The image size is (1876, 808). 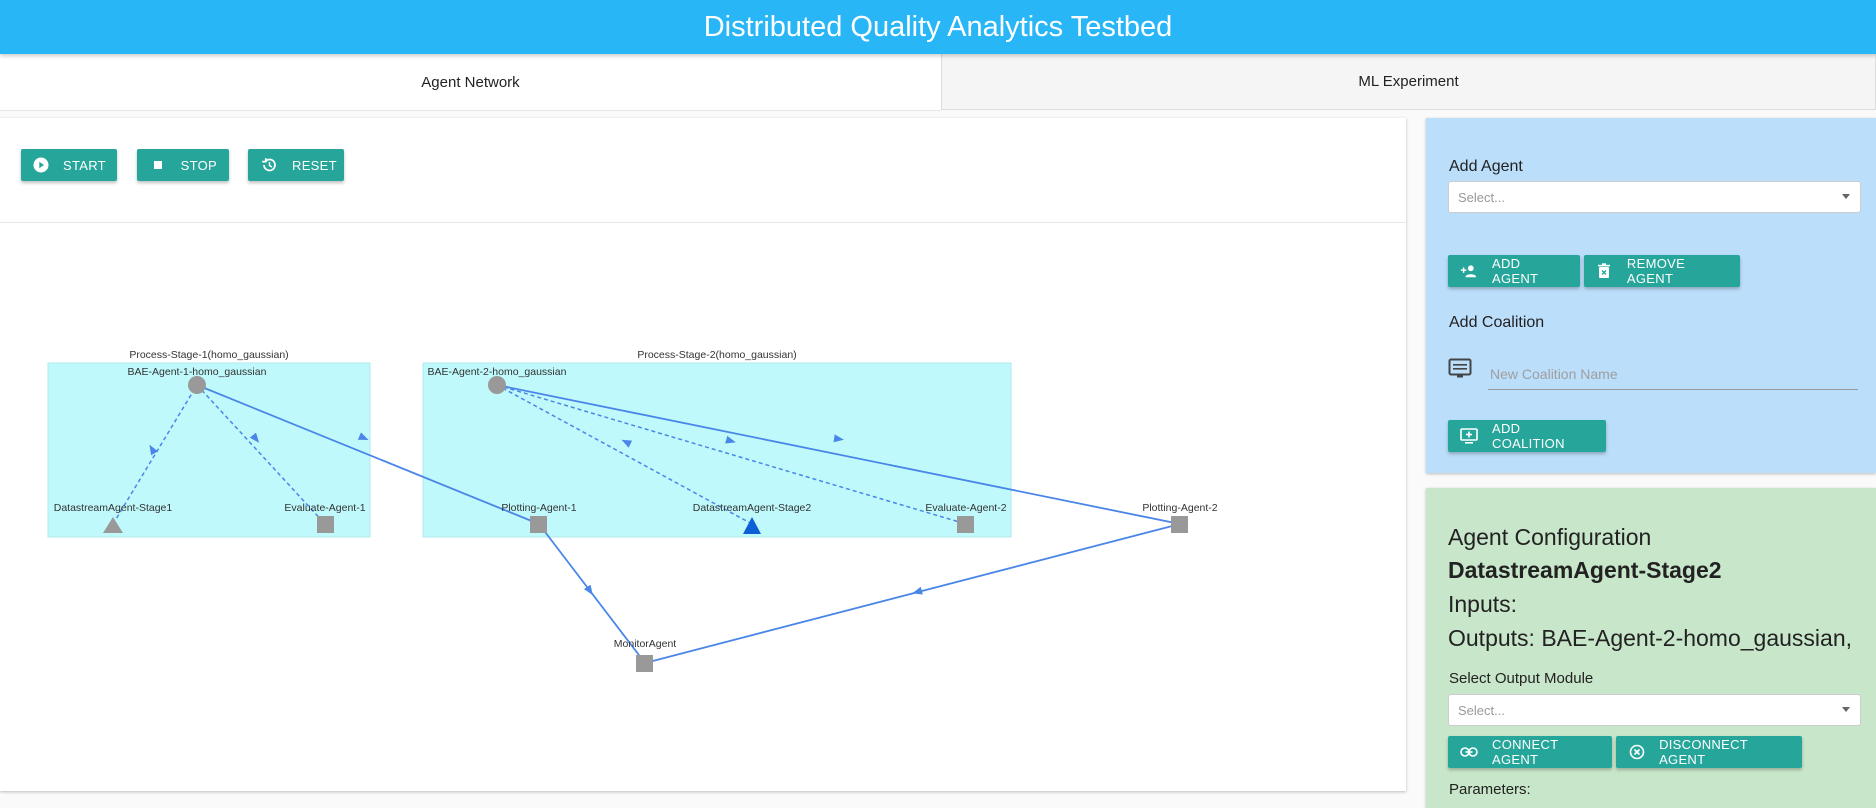 What do you see at coordinates (1179, 508) in the screenshot?
I see `node-label: Plotting-Agent-2` at bounding box center [1179, 508].